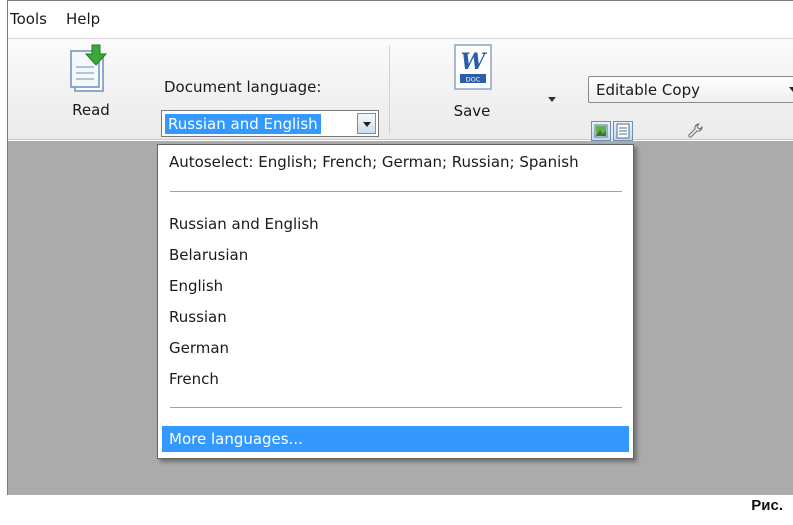 This screenshot has height=525, width=793. What do you see at coordinates (243, 124) in the screenshot?
I see `document-language-value: Russian and English` at bounding box center [243, 124].